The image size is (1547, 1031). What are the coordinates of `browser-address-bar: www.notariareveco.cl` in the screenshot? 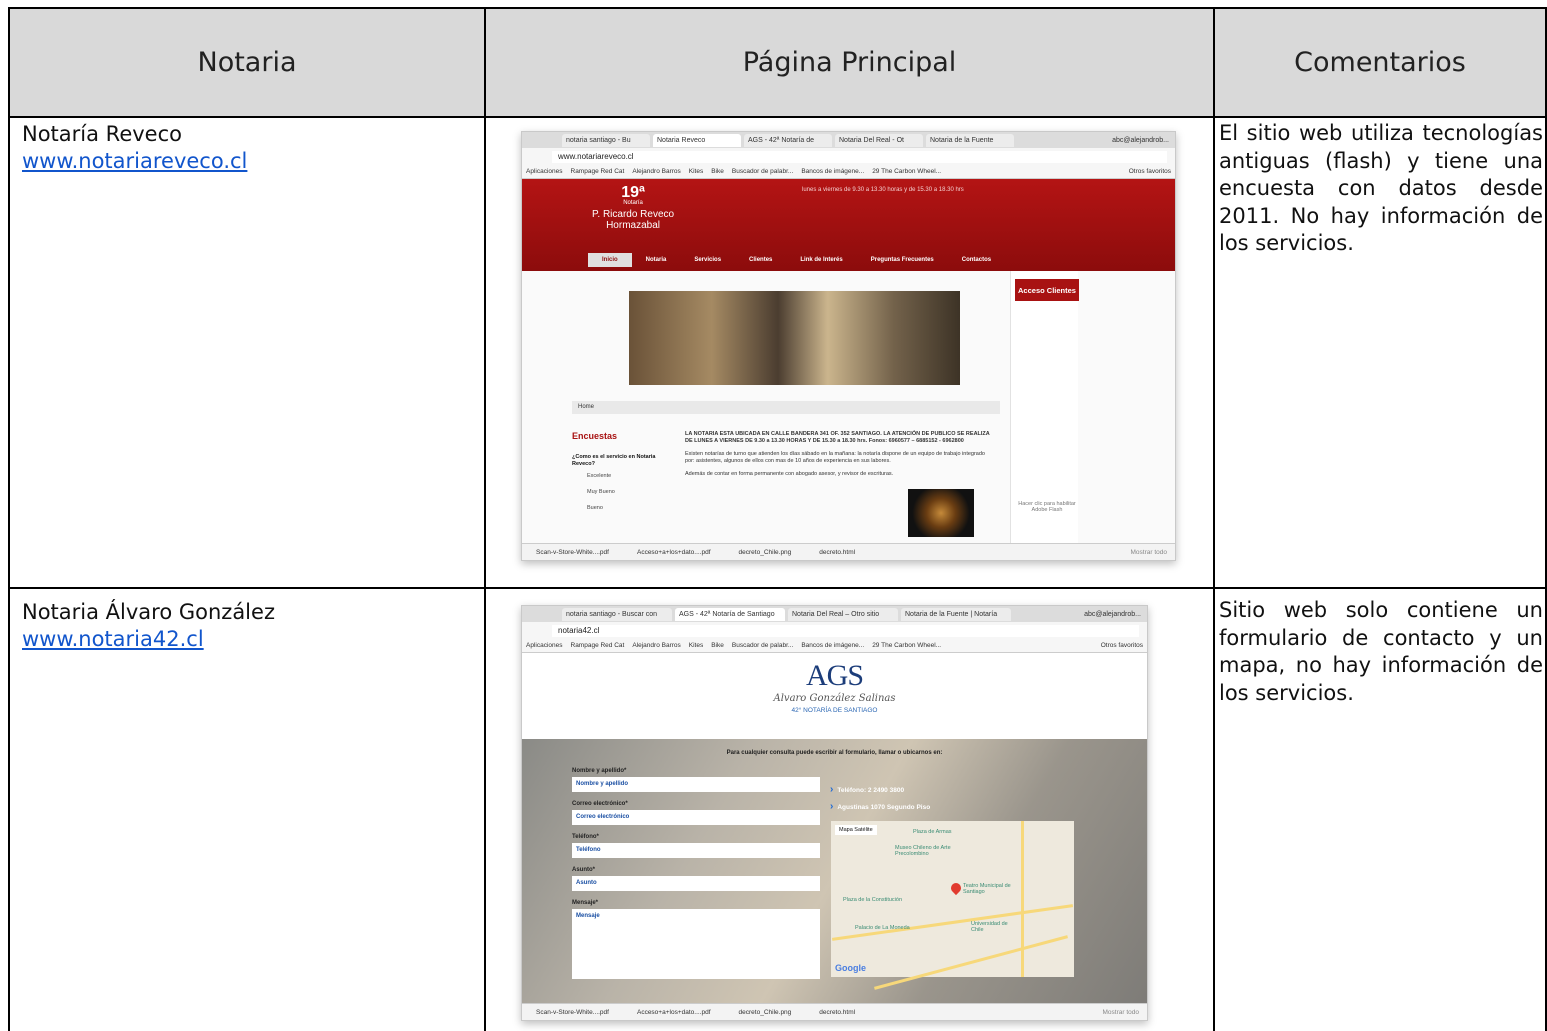 It's located at (848, 156).